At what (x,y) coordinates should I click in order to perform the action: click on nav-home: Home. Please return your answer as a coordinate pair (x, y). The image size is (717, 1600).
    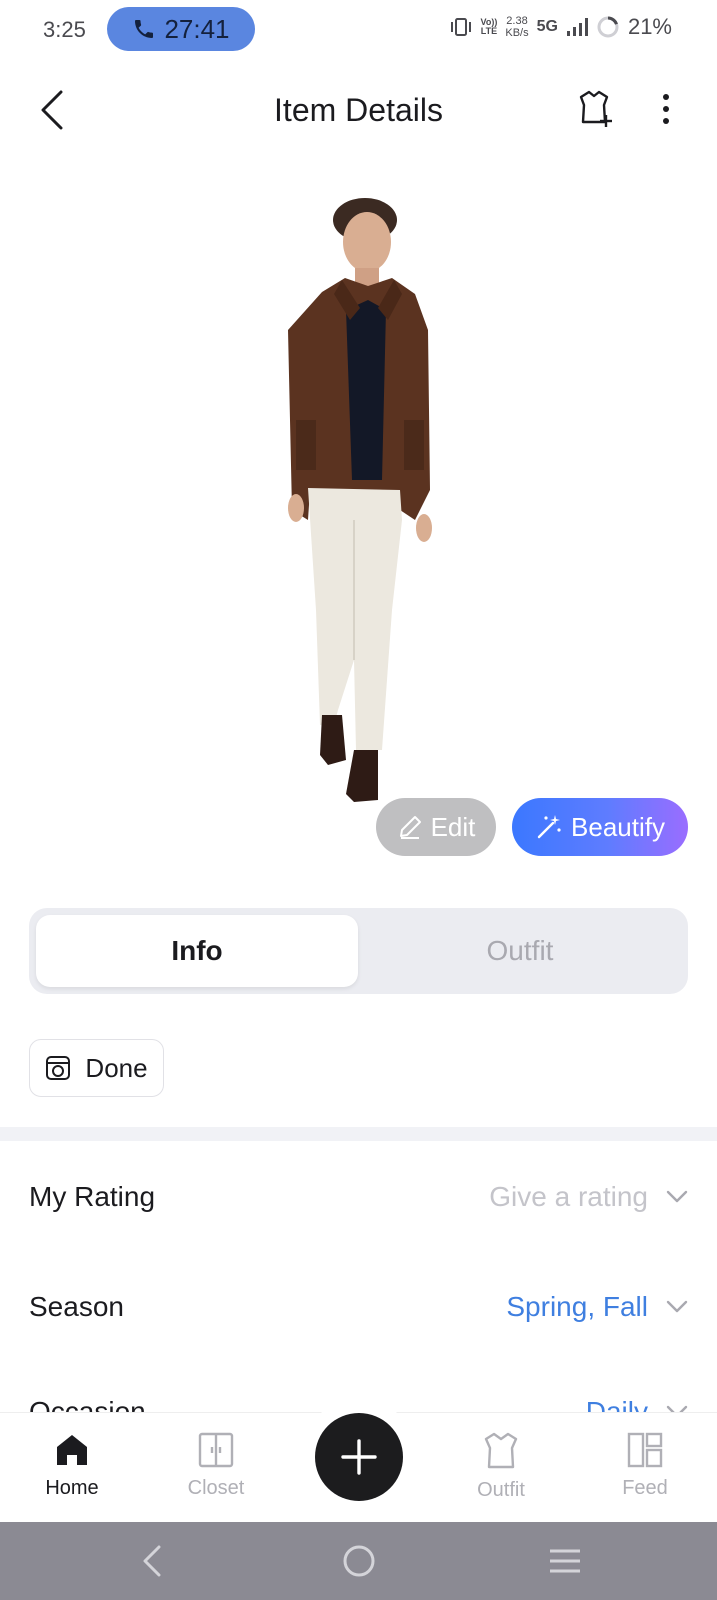
    Looking at the image, I should click on (72, 1465).